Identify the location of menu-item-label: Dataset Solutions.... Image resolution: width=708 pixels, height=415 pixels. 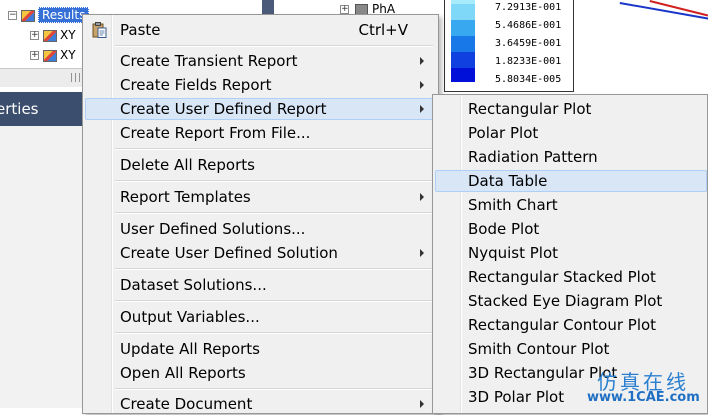
(193, 285).